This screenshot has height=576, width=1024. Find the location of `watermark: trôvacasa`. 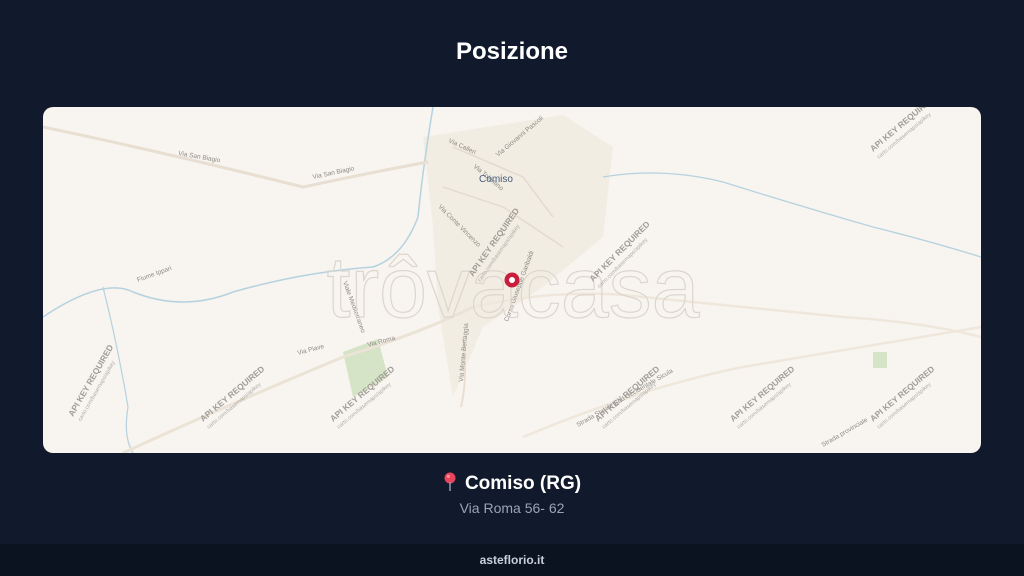

watermark: trôvacasa is located at coordinates (513, 288).